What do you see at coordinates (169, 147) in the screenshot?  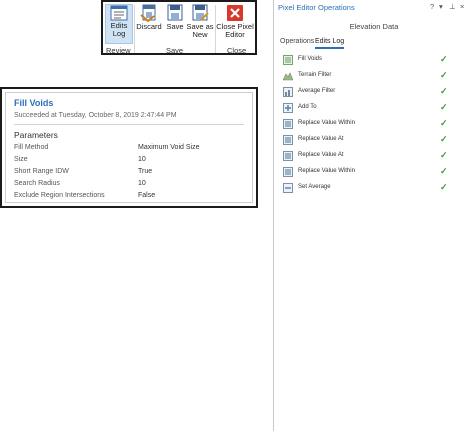 I see `param-value: Maximum Void Size` at bounding box center [169, 147].